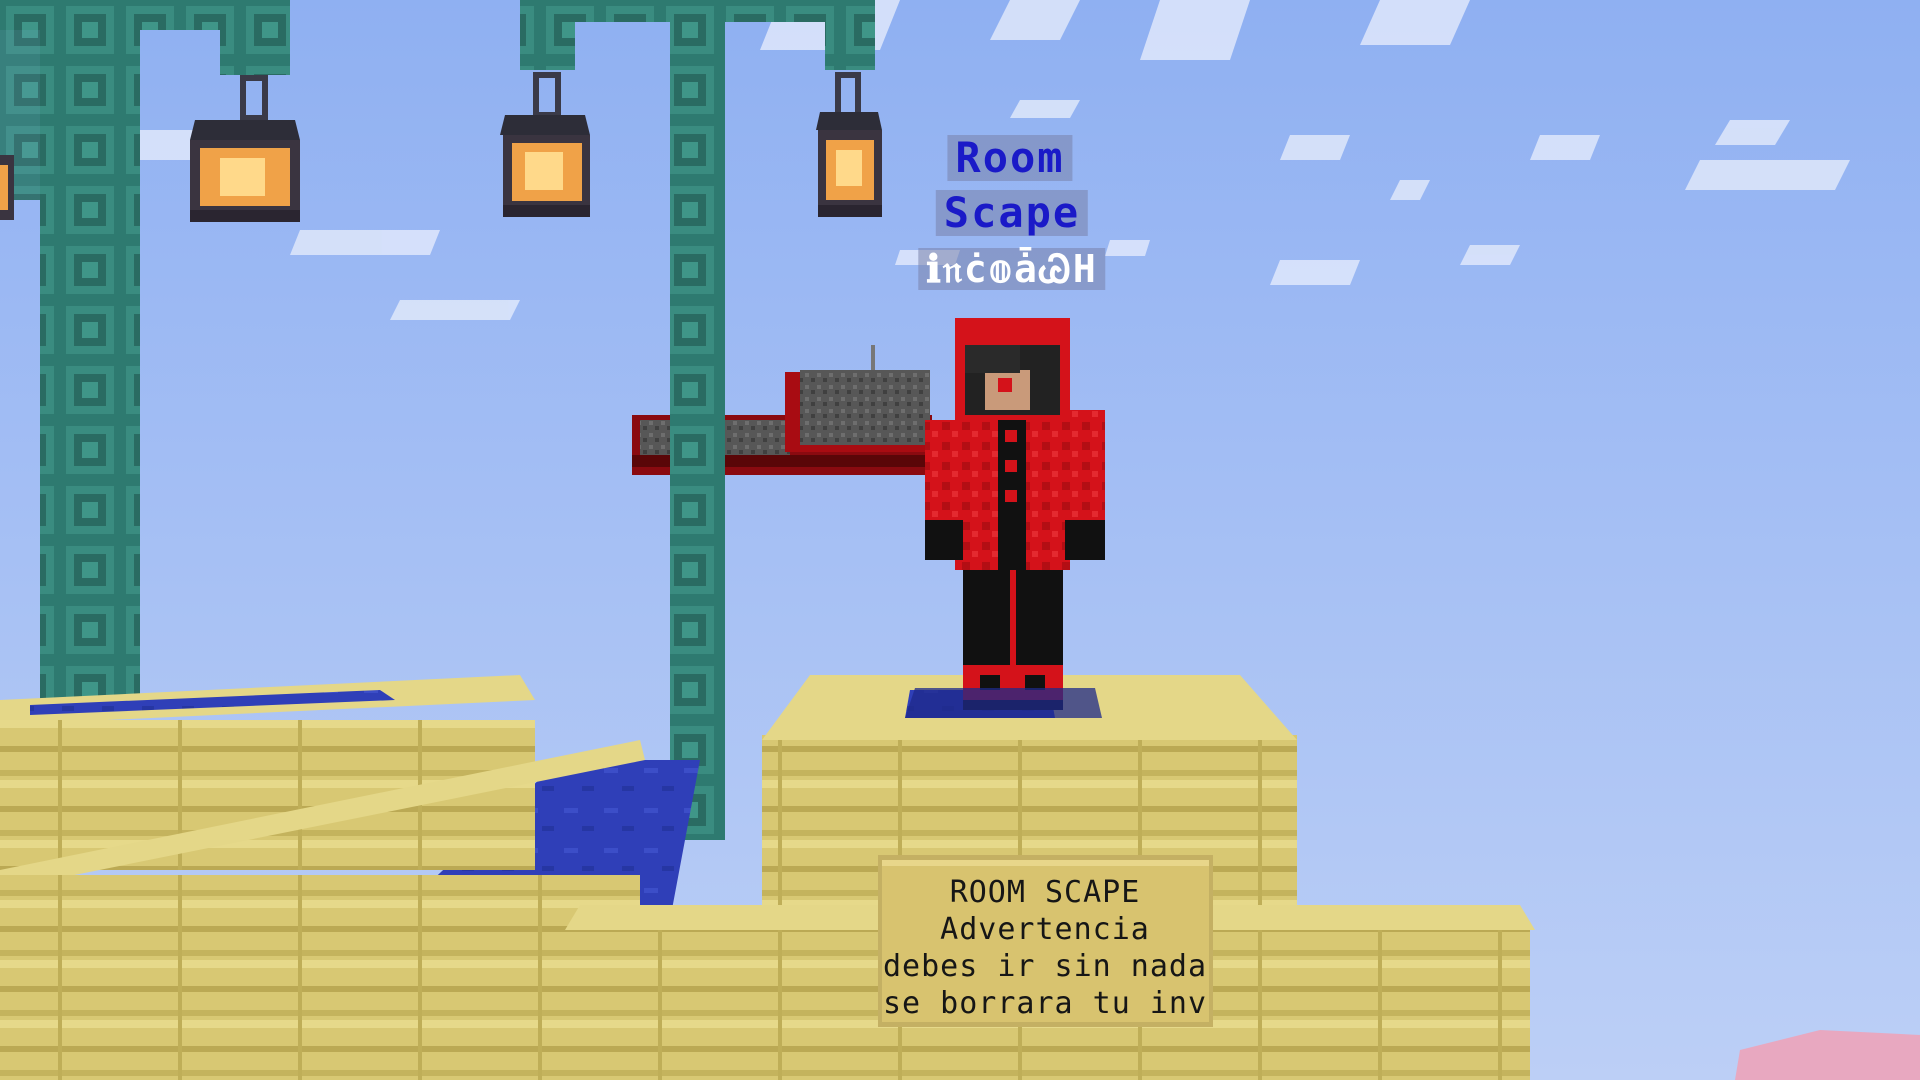  I want to click on nametag-line-scape: Scape, so click(1012, 213).